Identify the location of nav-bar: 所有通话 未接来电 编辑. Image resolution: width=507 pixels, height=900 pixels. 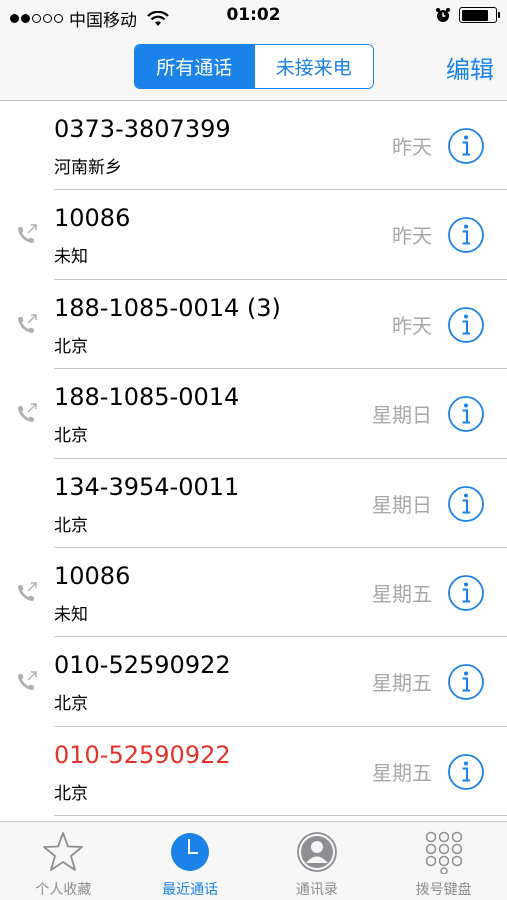
(253, 67).